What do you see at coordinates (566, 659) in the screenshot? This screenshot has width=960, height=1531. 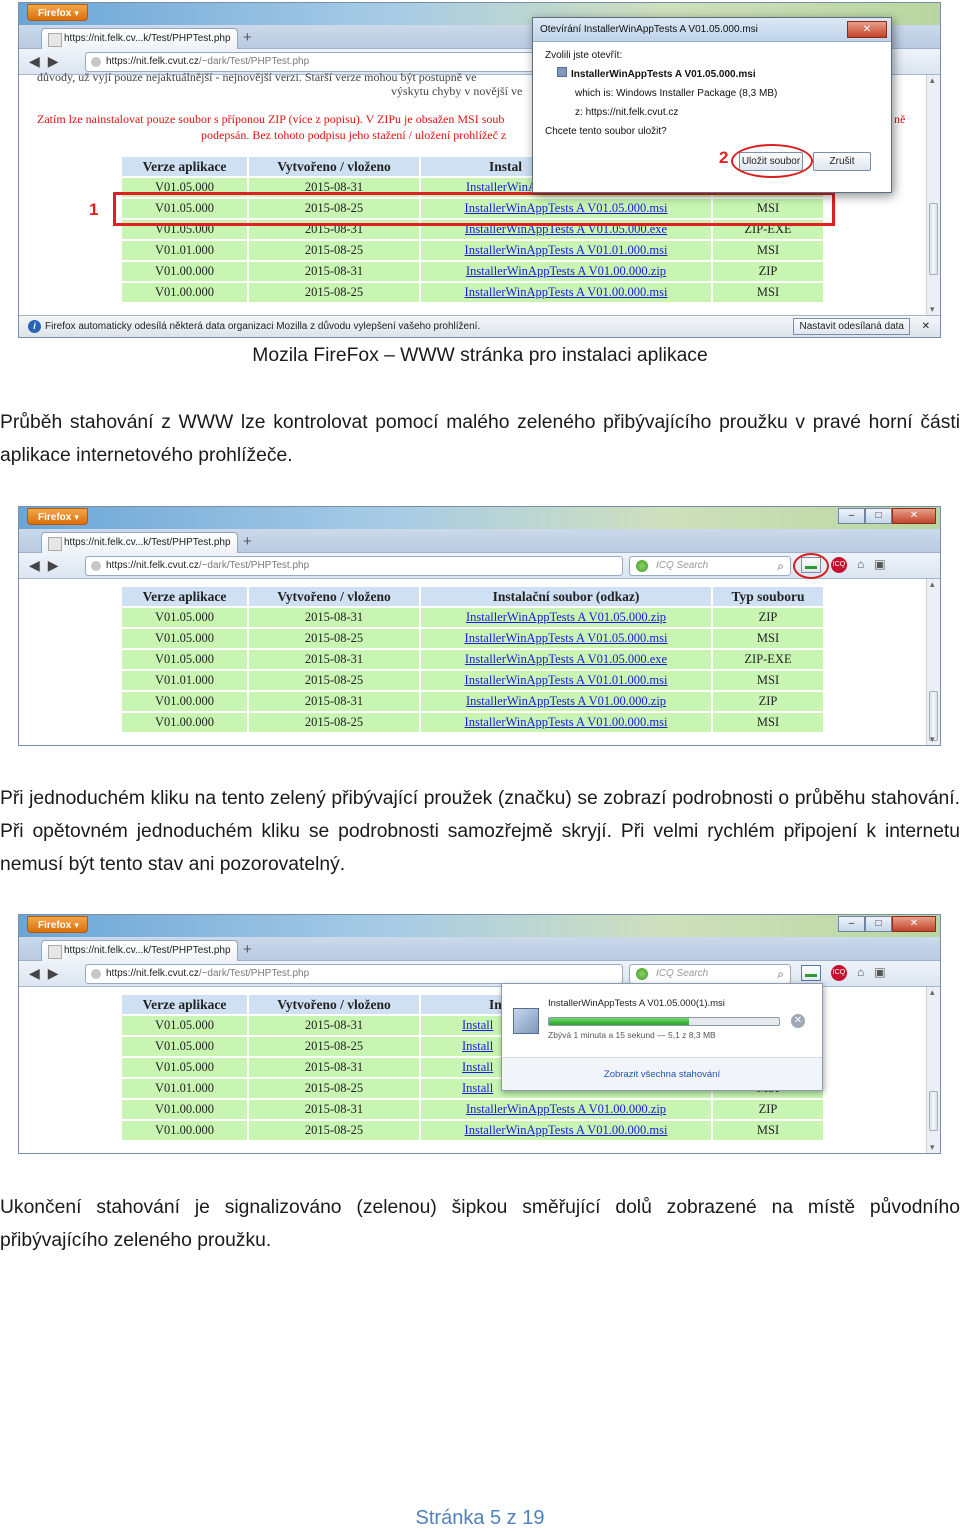 I see `installer-link: InstallerWinAppTests A V01.05.000.exe` at bounding box center [566, 659].